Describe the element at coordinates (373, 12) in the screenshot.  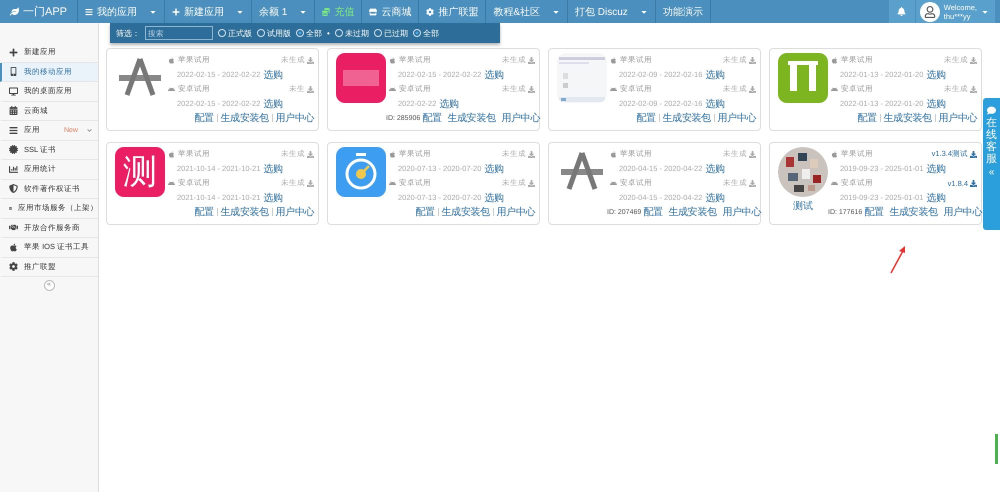
I see `store-icon` at that location.